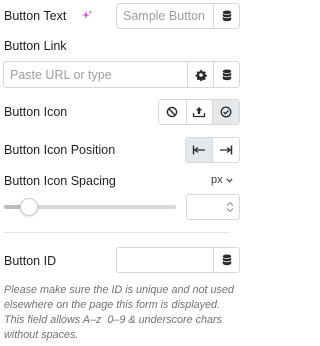  I want to click on button-icon-position-label: Button Icon Position, so click(60, 150).